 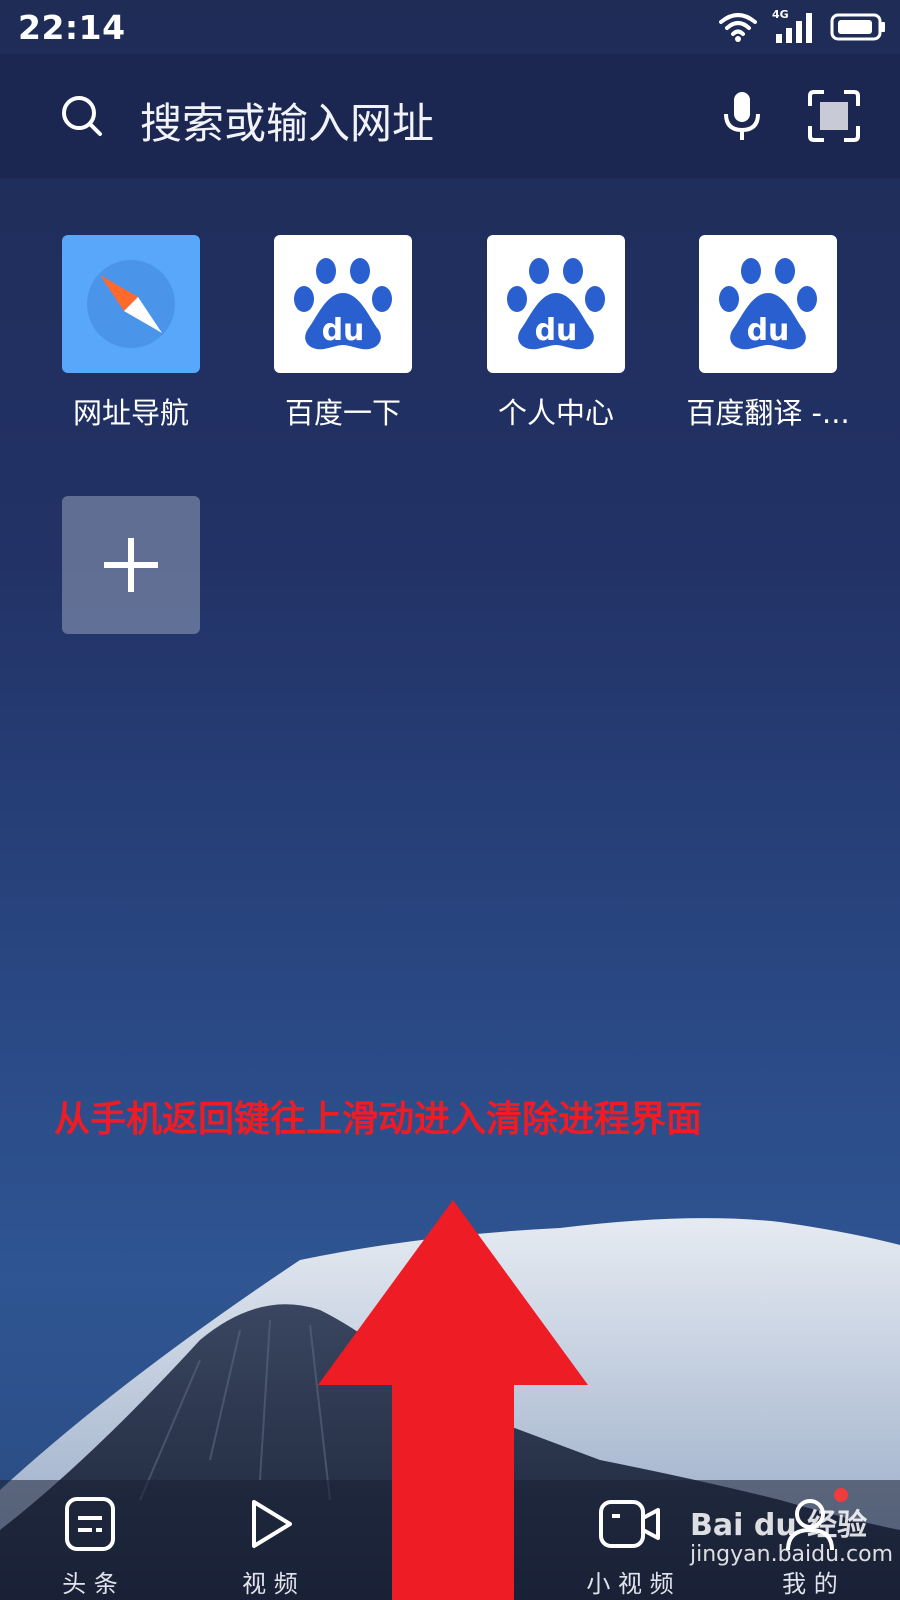 What do you see at coordinates (555, 413) in the screenshot?
I see `shortcut-label: 个人中心` at bounding box center [555, 413].